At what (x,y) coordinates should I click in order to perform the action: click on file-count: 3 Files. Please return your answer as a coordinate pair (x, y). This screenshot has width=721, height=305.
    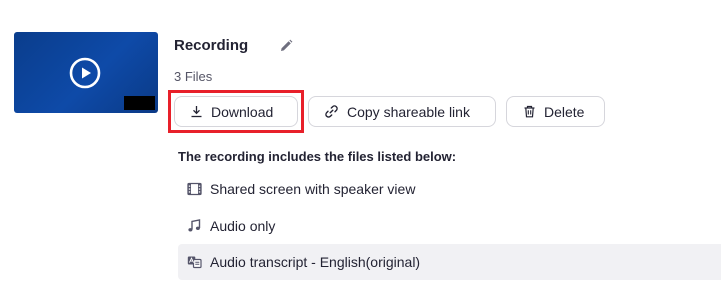
    Looking at the image, I should click on (193, 76).